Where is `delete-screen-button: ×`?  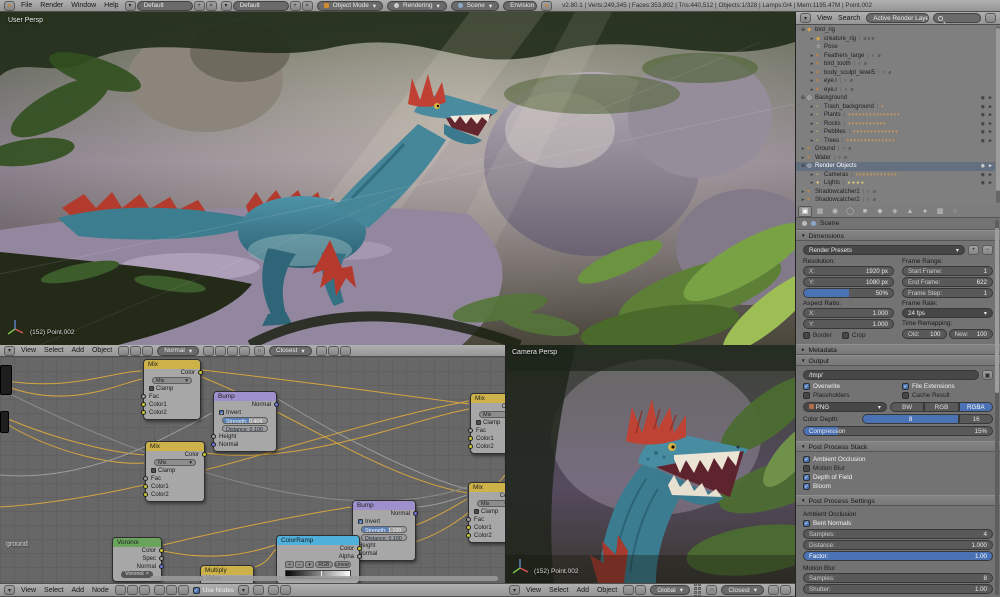 delete-screen-button: × is located at coordinates (211, 5).